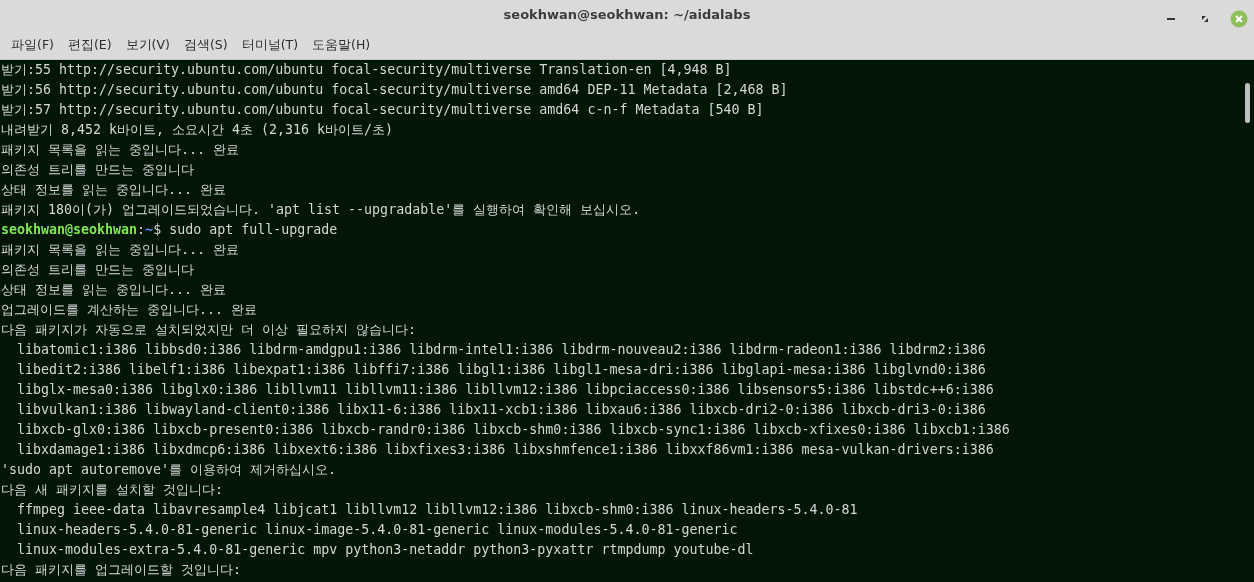  I want to click on terminal-line: ffmpeg ieee-data libavresample4 libjcat1 libllvm12 libllvm12:i386 libxcb-shm0:i386 linux-headers-5.4.0-81, so click(437, 510).